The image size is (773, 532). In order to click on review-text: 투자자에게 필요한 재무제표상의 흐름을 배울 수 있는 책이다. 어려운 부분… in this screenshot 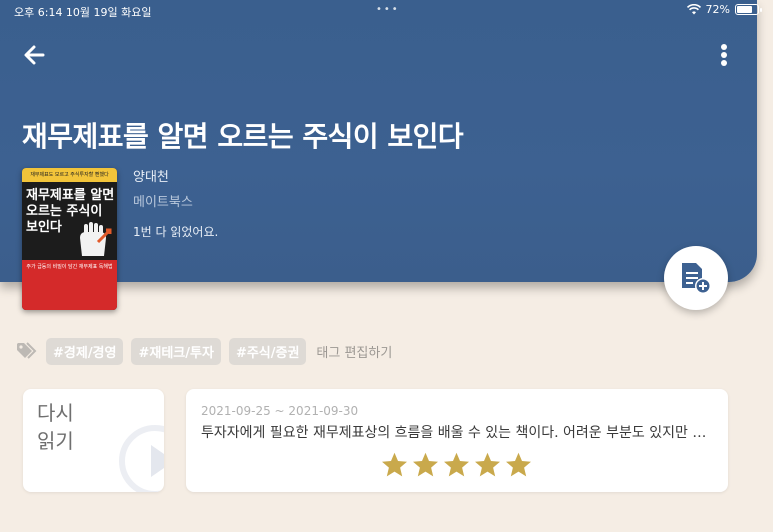, I will do `click(457, 433)`.